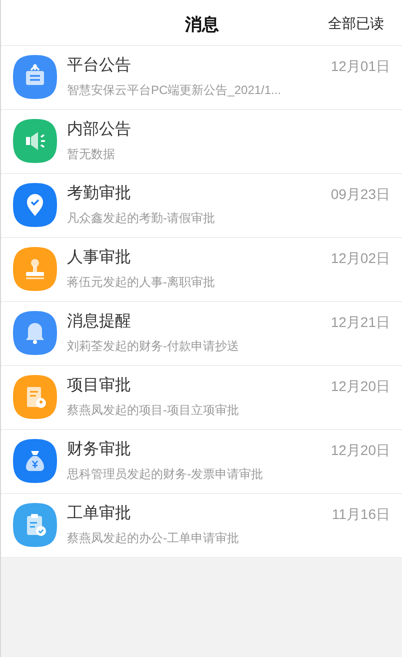 The height and width of the screenshot is (657, 402). Describe the element at coordinates (360, 66) in the screenshot. I see `message-date: 12月01日` at that location.